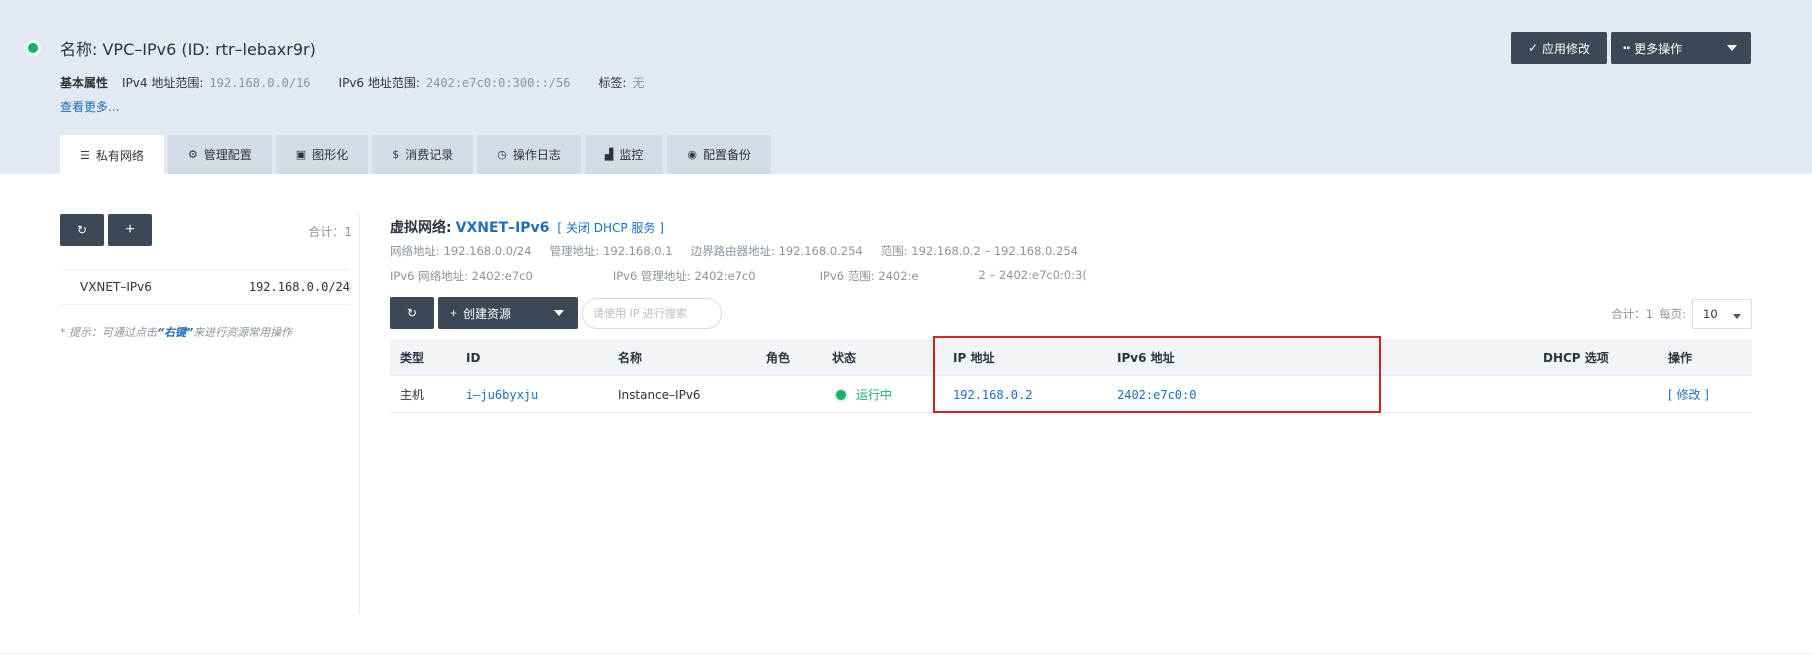  I want to click on row-name: Instance–IPv6, so click(659, 394).